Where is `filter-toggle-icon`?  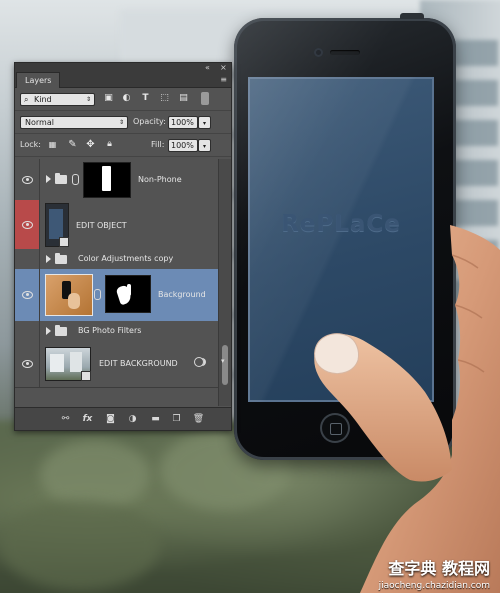
filter-toggle-icon is located at coordinates (205, 98).